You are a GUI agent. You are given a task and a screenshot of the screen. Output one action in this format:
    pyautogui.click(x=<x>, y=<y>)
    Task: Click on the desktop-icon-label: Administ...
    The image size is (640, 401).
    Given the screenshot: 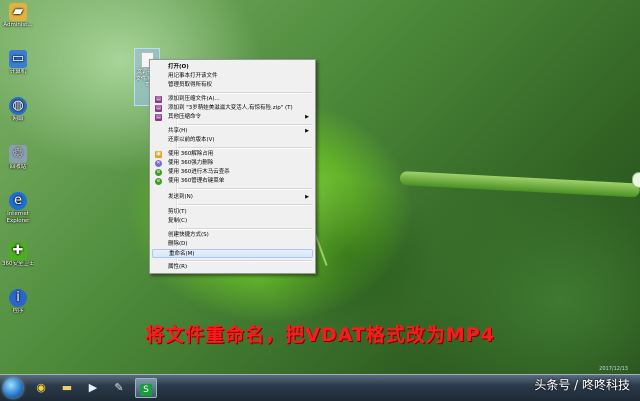 What is the action you would take?
    pyautogui.click(x=18, y=25)
    